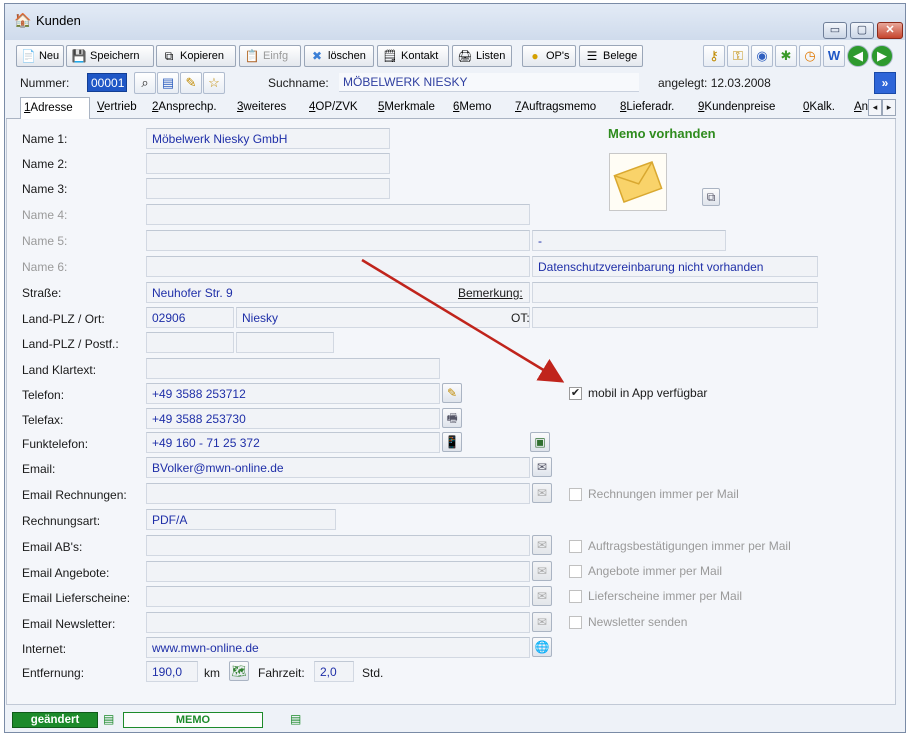  Describe the element at coordinates (463, 320) in the screenshot. I see `annotation-arrow` at that location.